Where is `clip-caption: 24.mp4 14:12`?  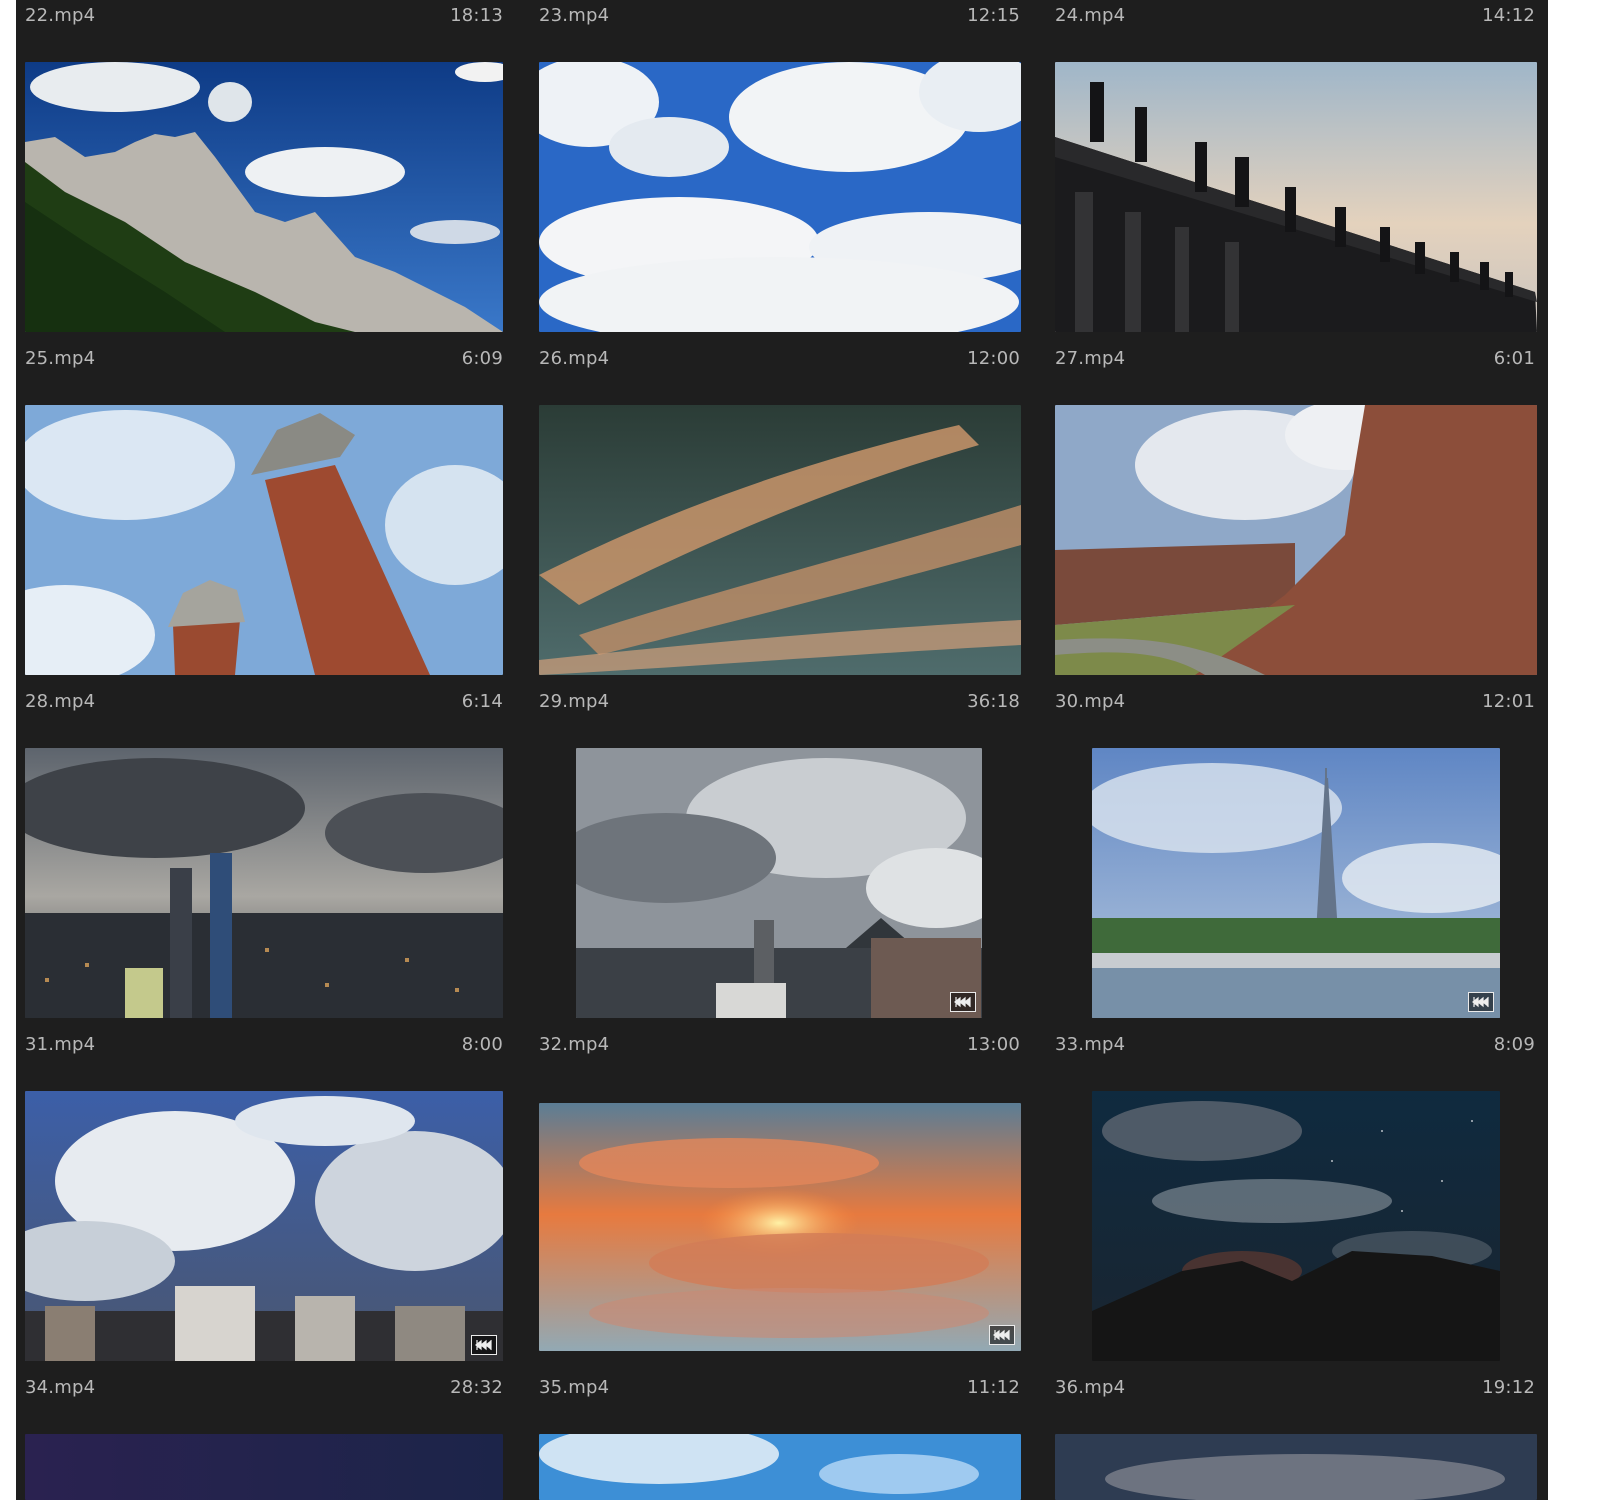 clip-caption: 24.mp4 14:12 is located at coordinates (1295, 15).